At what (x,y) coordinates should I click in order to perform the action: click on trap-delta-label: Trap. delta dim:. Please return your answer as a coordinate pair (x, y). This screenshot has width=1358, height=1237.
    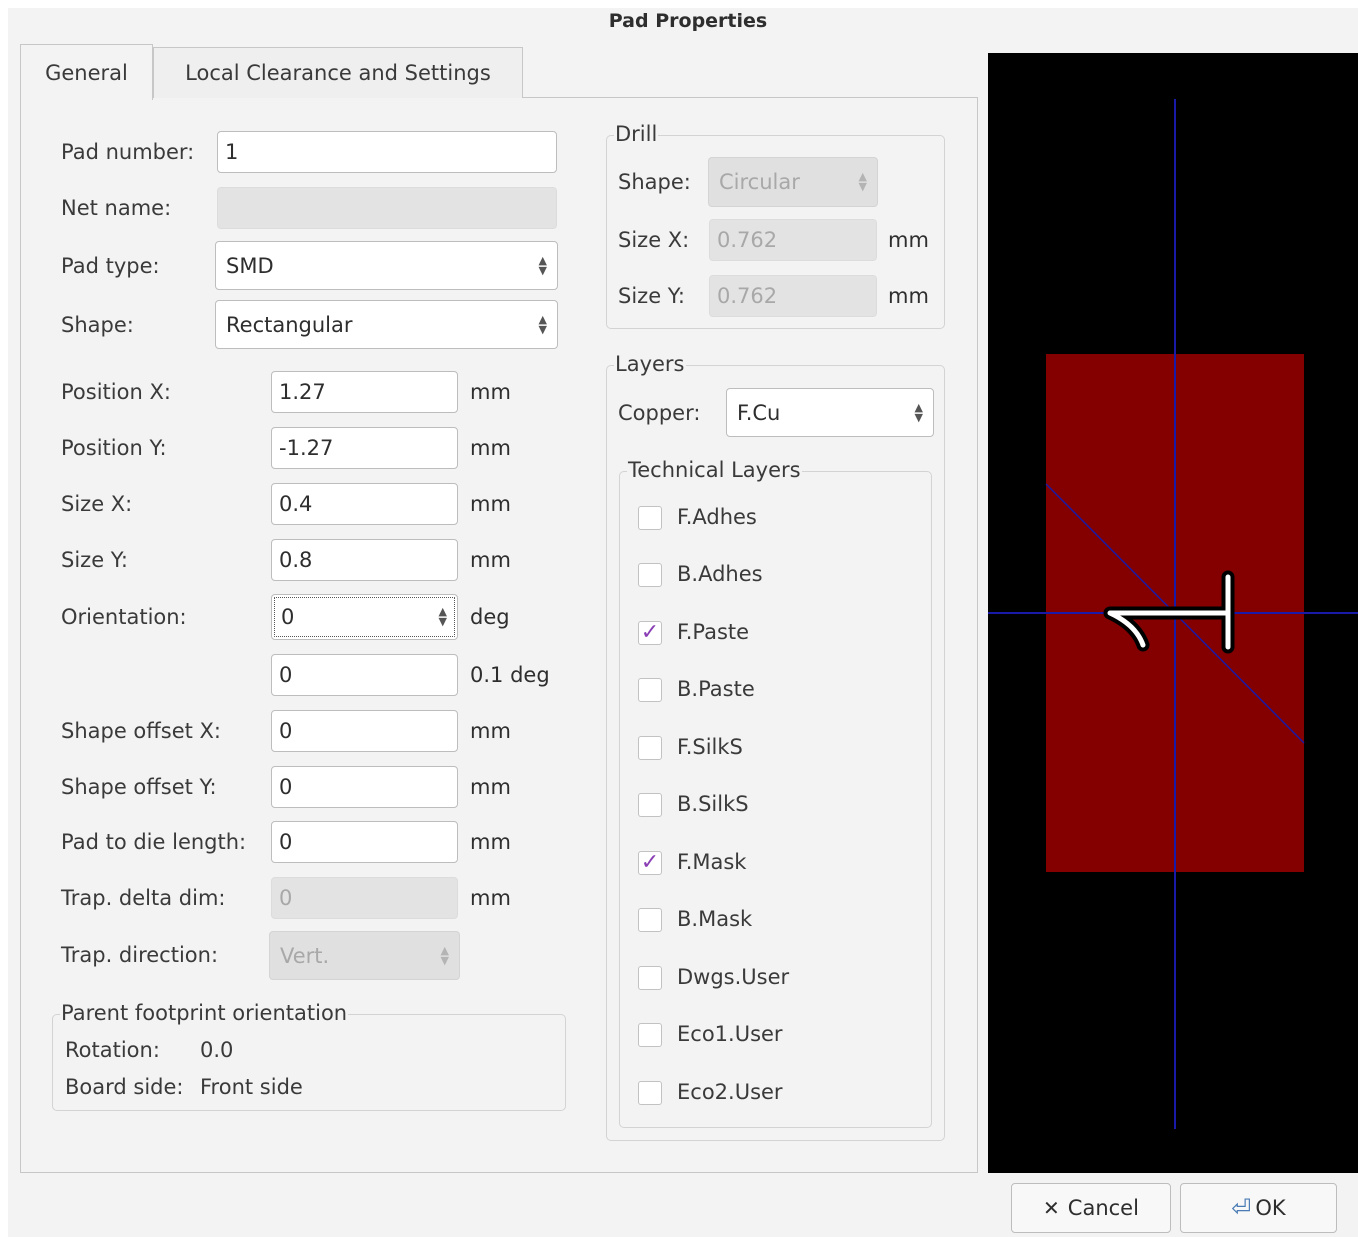
    Looking at the image, I should click on (143, 898).